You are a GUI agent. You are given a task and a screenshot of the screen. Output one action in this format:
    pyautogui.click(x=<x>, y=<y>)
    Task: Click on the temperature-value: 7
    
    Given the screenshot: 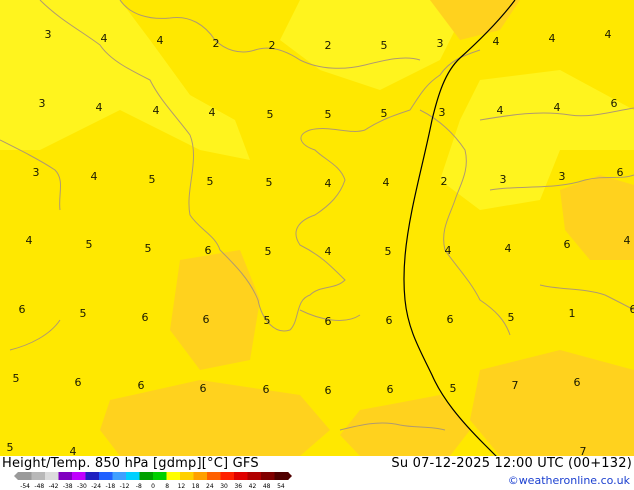 What is the action you would take?
    pyautogui.click(x=515, y=385)
    